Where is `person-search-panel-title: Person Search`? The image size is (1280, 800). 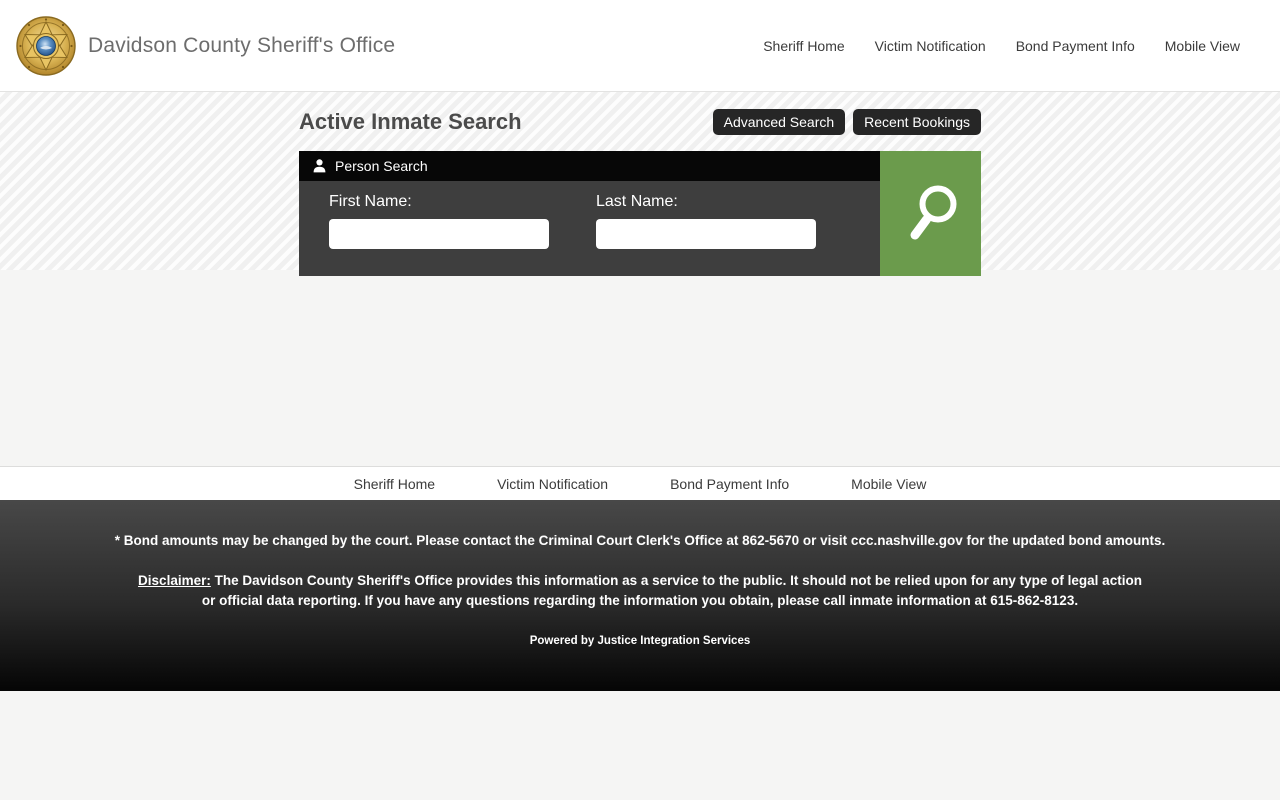 person-search-panel-title: Person Search is located at coordinates (381, 166).